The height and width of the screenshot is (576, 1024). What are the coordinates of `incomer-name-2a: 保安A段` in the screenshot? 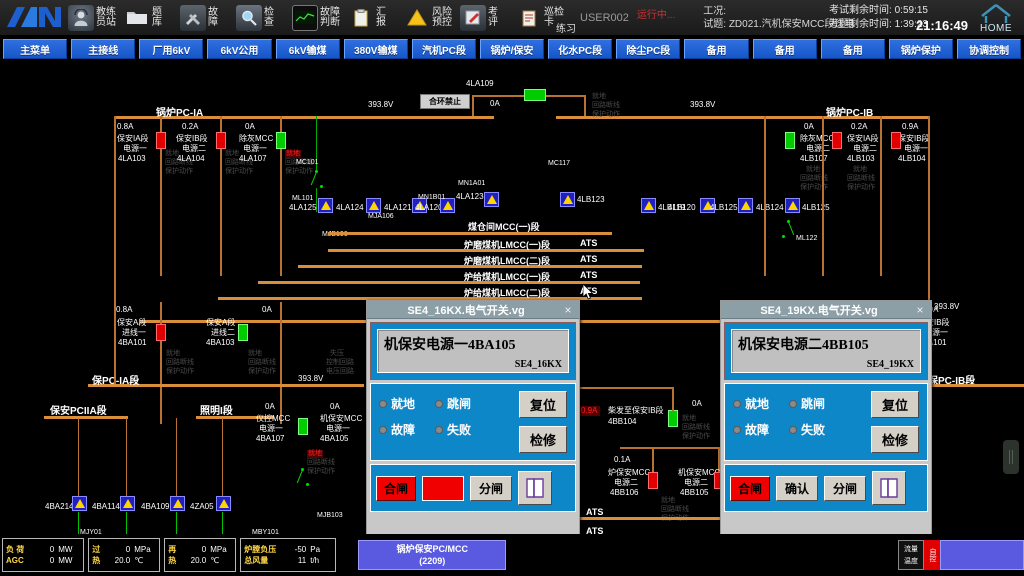 It's located at (221, 322).